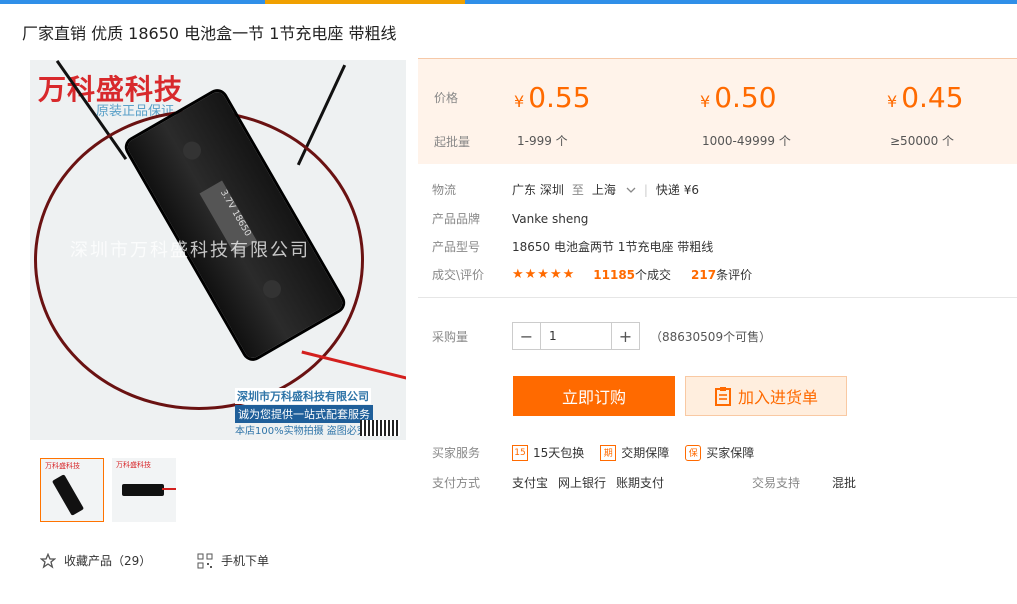 The image size is (1017, 604). Describe the element at coordinates (804, 482) in the screenshot. I see `trade-support-row: 交易支持 混批` at that location.